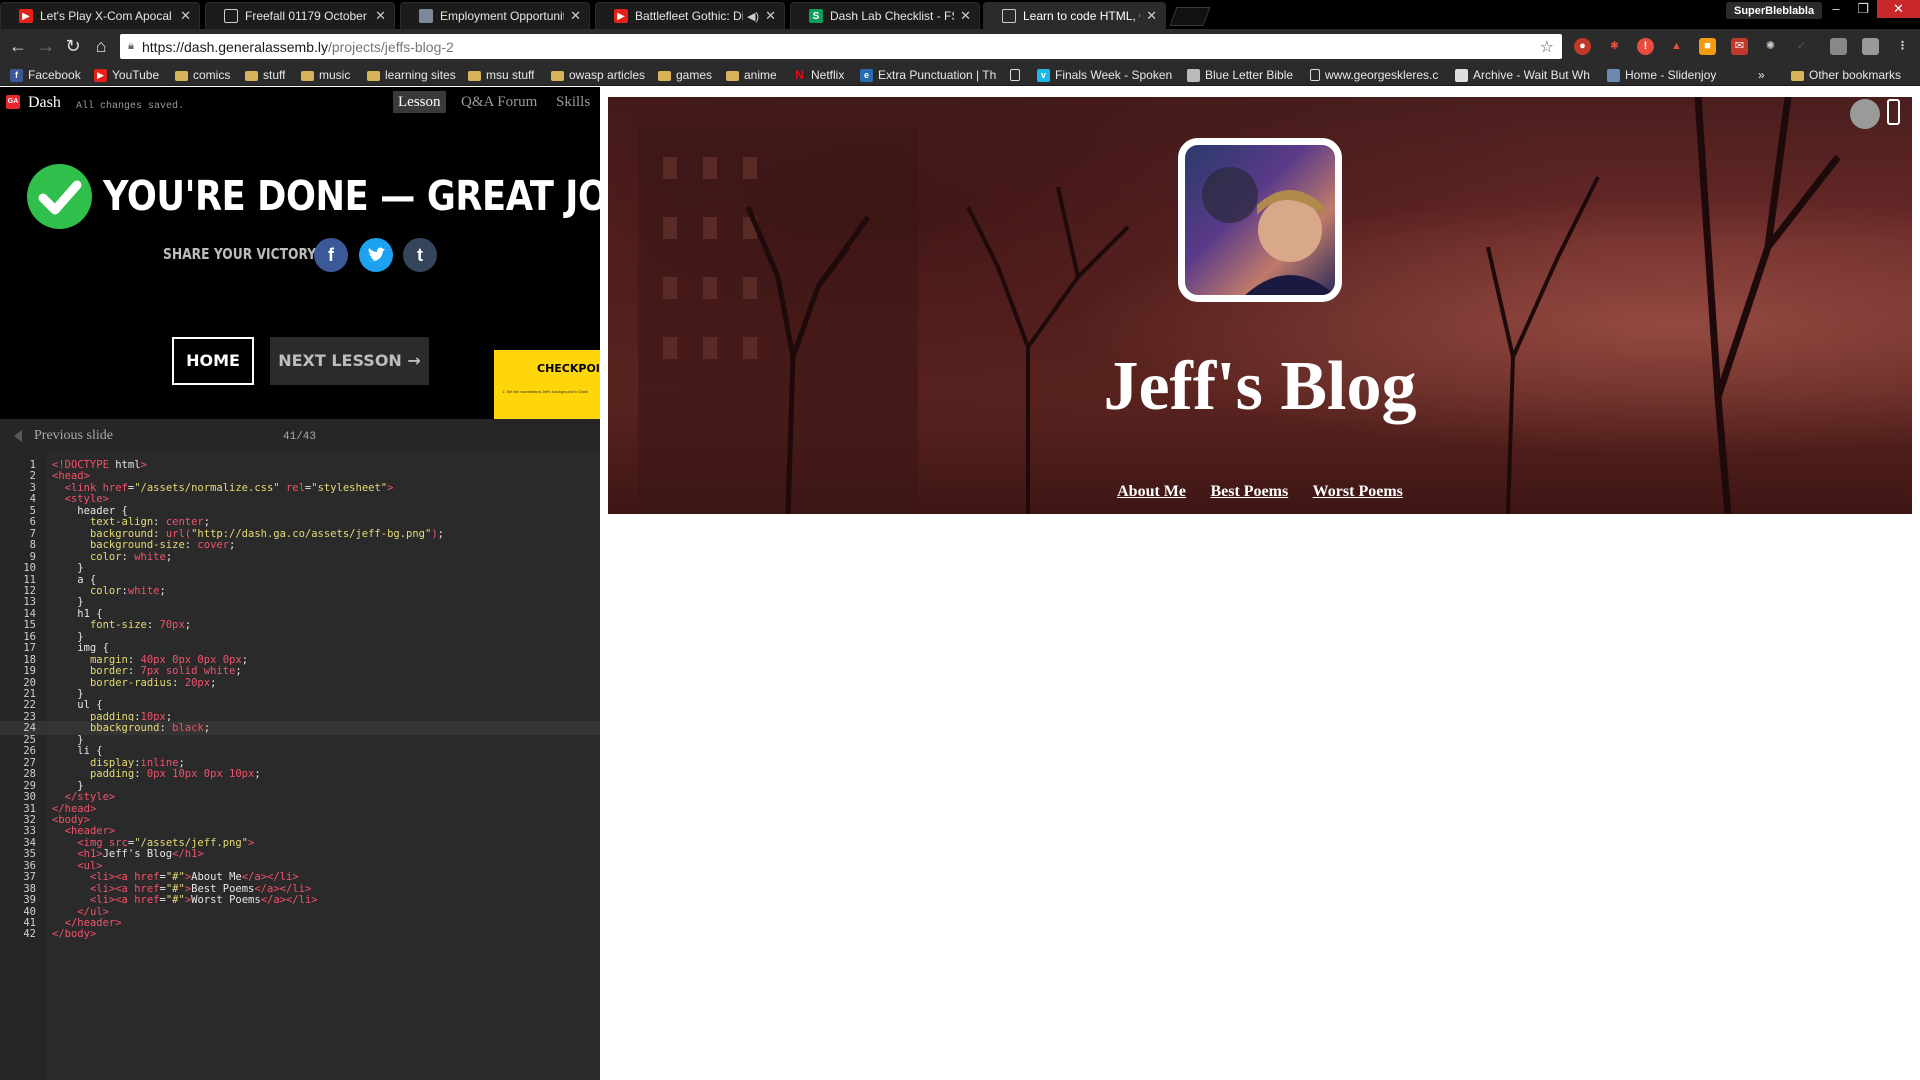 Image resolution: width=1920 pixels, height=1080 pixels. I want to click on previous-slide-button: Previous slide, so click(63, 436).